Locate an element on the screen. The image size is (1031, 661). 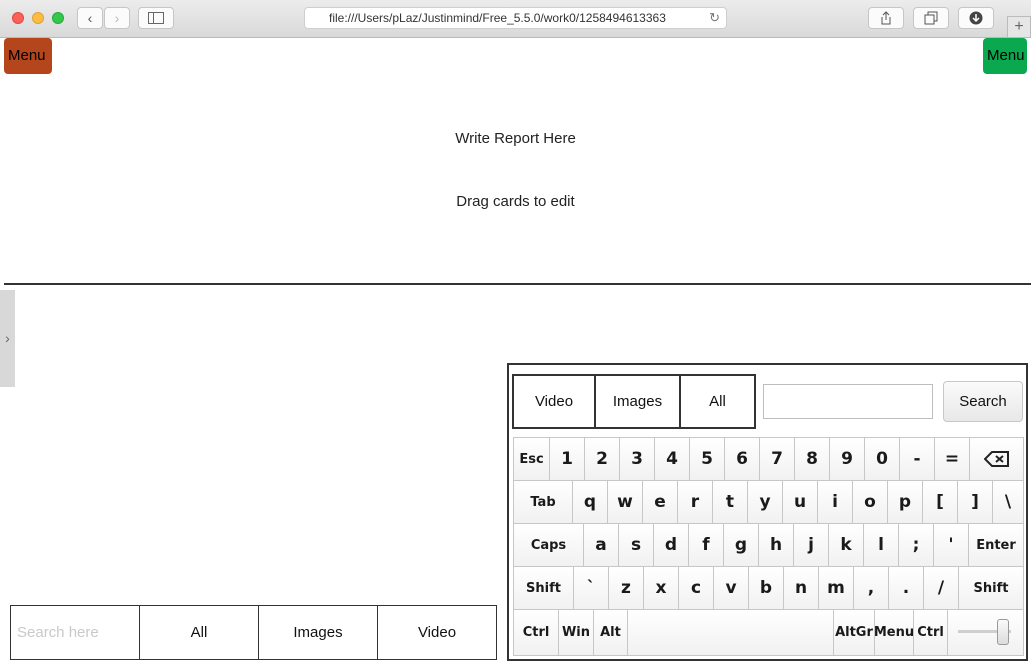
key-n: n is located at coordinates (800, 588).